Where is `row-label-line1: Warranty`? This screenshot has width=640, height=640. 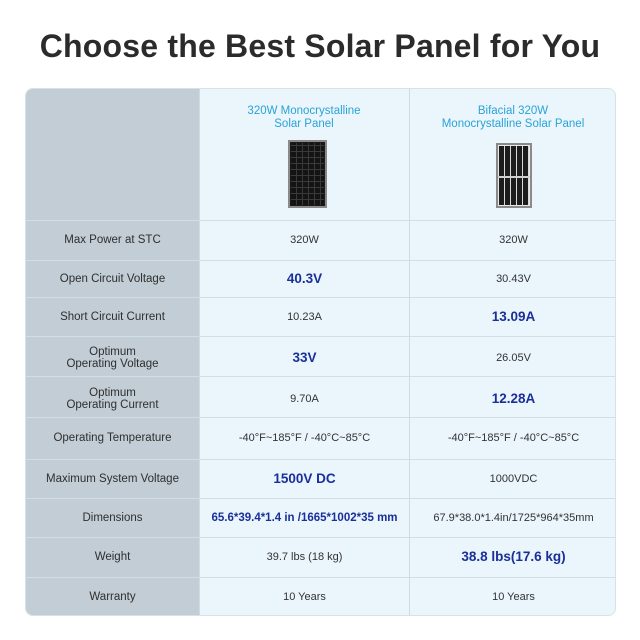
row-label-line1: Warranty is located at coordinates (112, 597).